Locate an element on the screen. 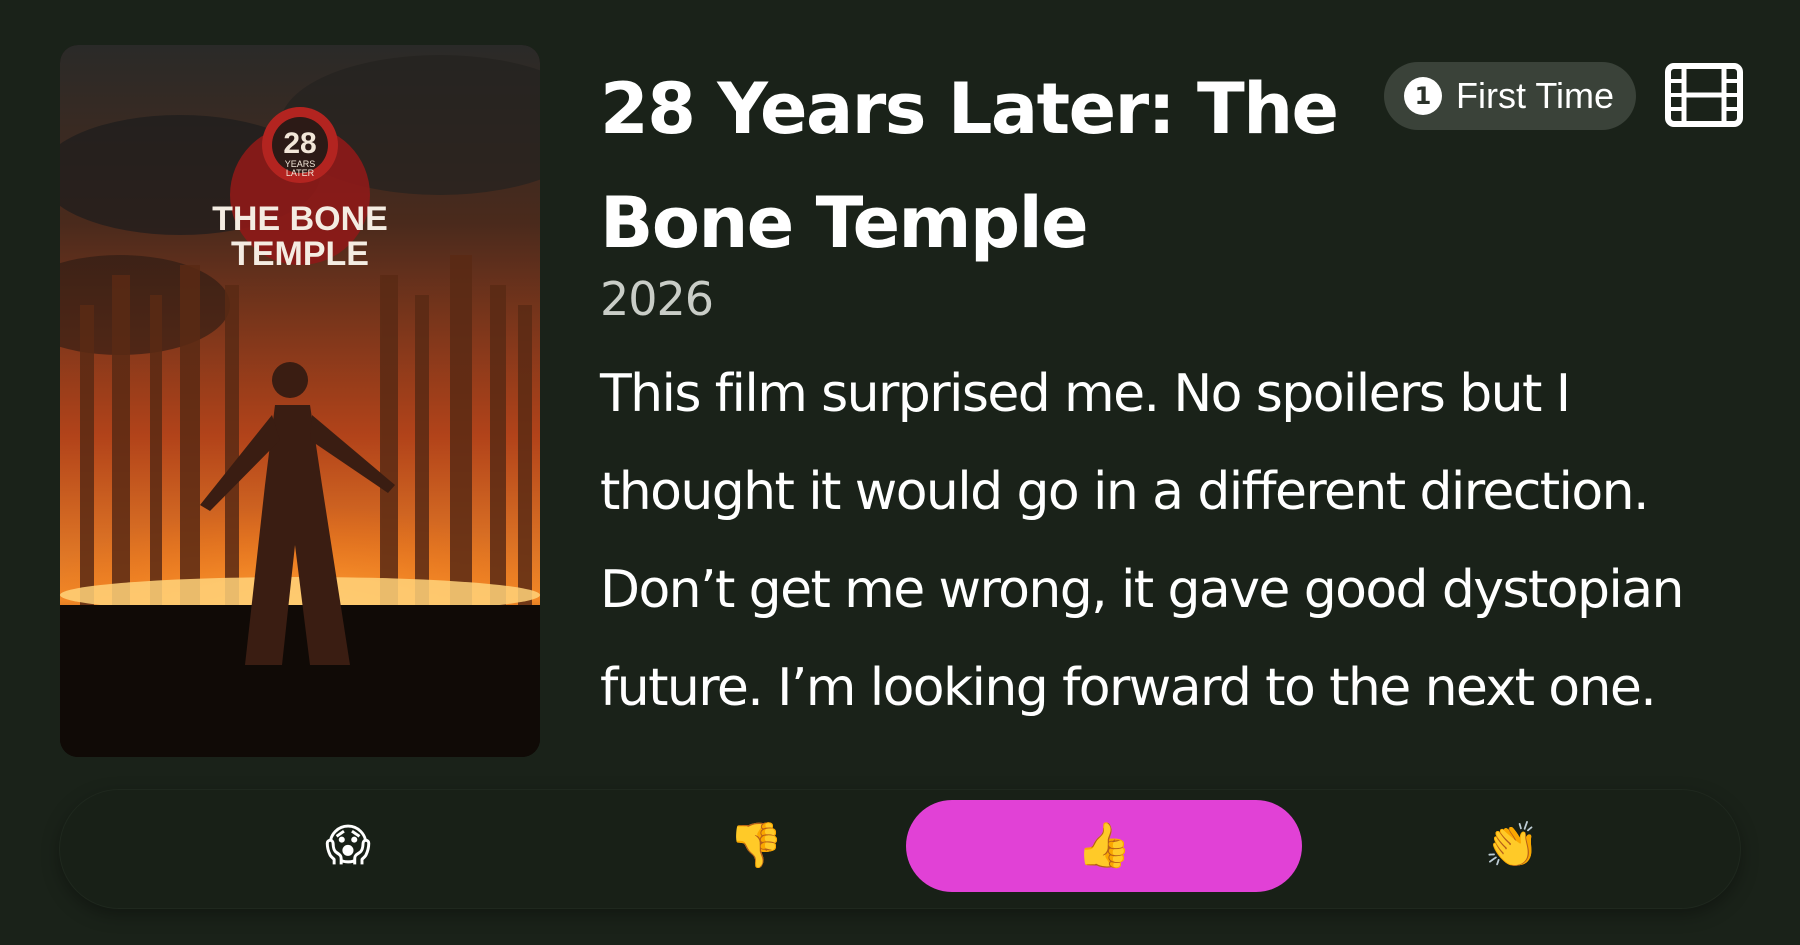 The height and width of the screenshot is (945, 1800). movie-year: 2026 is located at coordinates (657, 299).